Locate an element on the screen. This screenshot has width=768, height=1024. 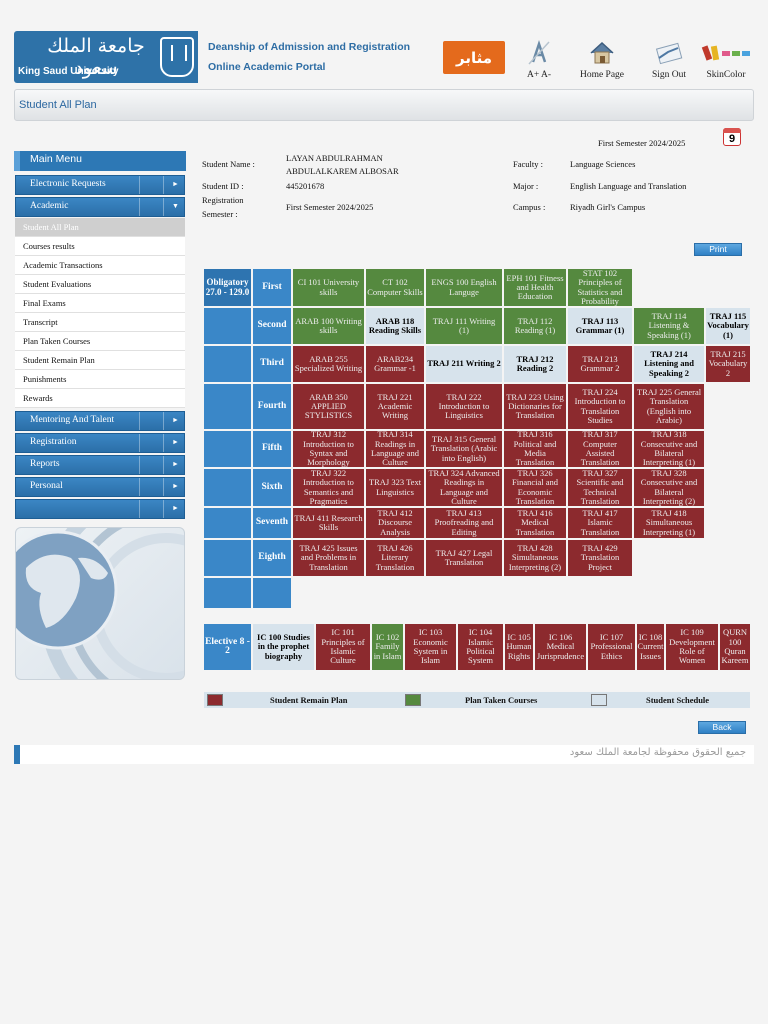
course-cell: TRAJ 411 Research Skills is located at coordinates (328, 523).